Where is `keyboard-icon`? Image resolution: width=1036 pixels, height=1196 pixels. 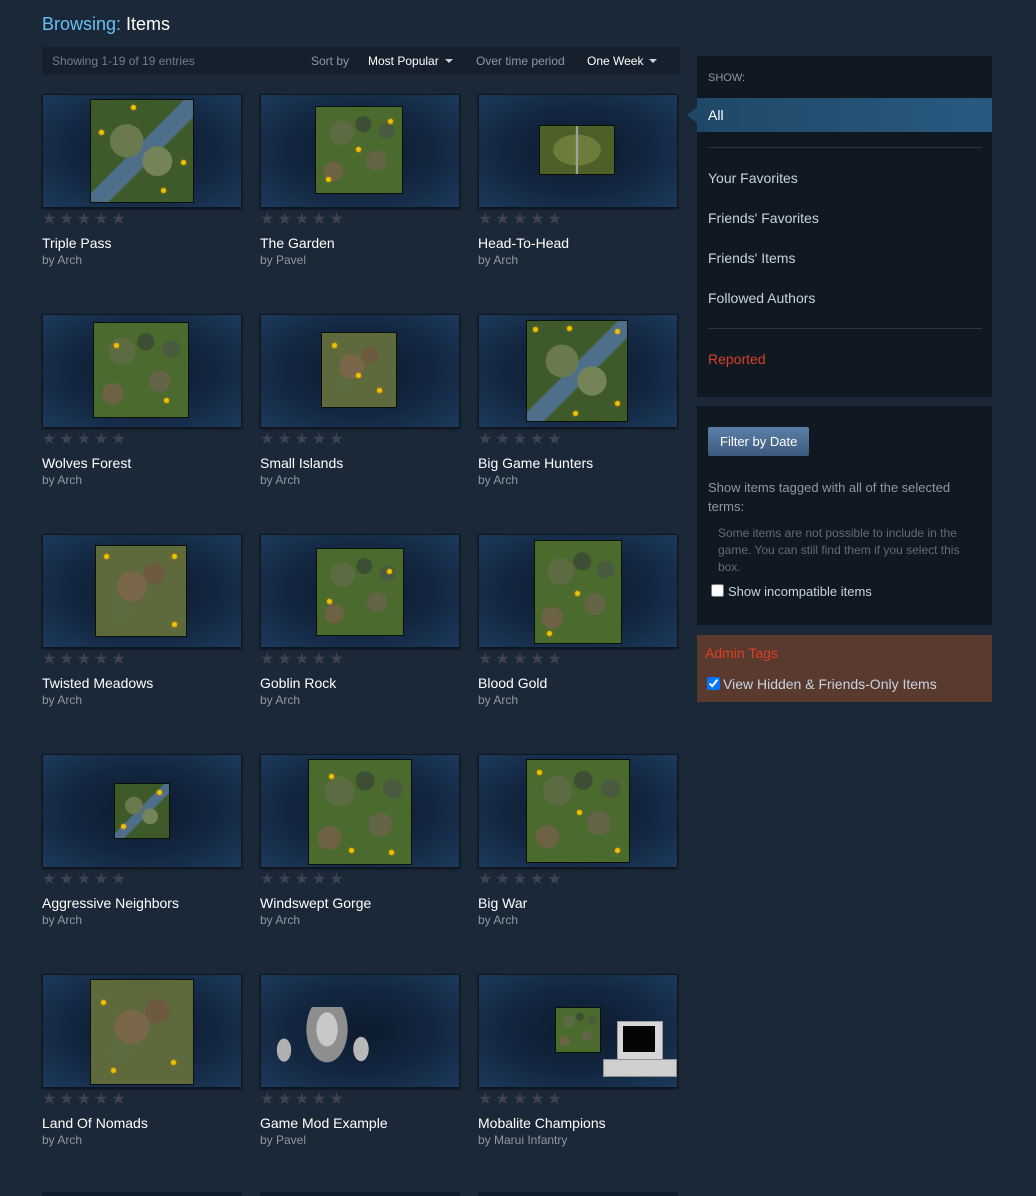
keyboard-icon is located at coordinates (640, 1068).